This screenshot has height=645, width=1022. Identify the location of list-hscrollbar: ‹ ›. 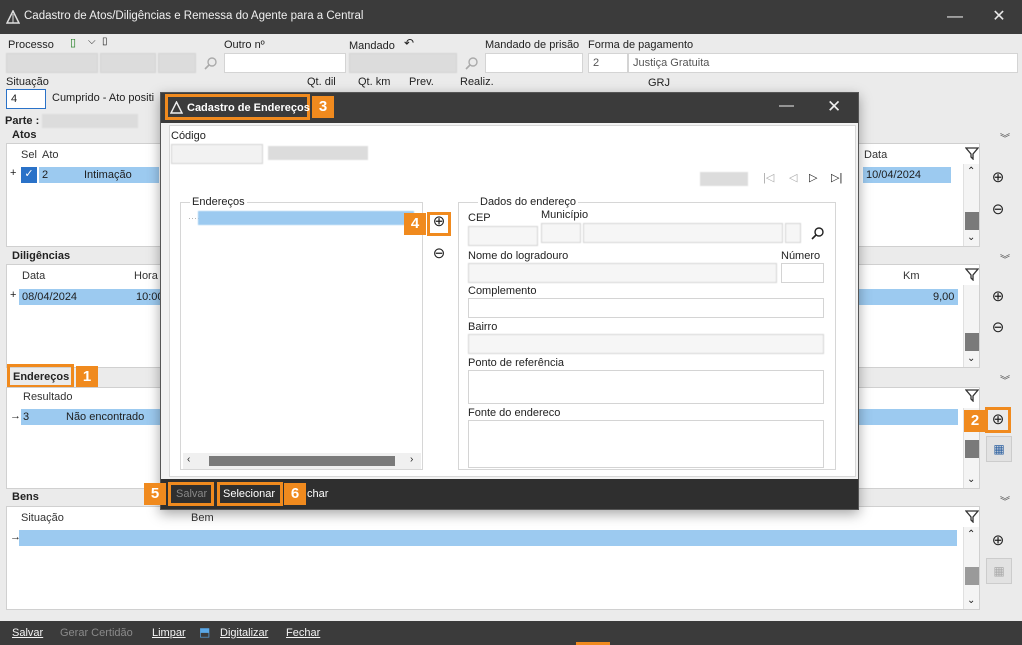
(302, 461).